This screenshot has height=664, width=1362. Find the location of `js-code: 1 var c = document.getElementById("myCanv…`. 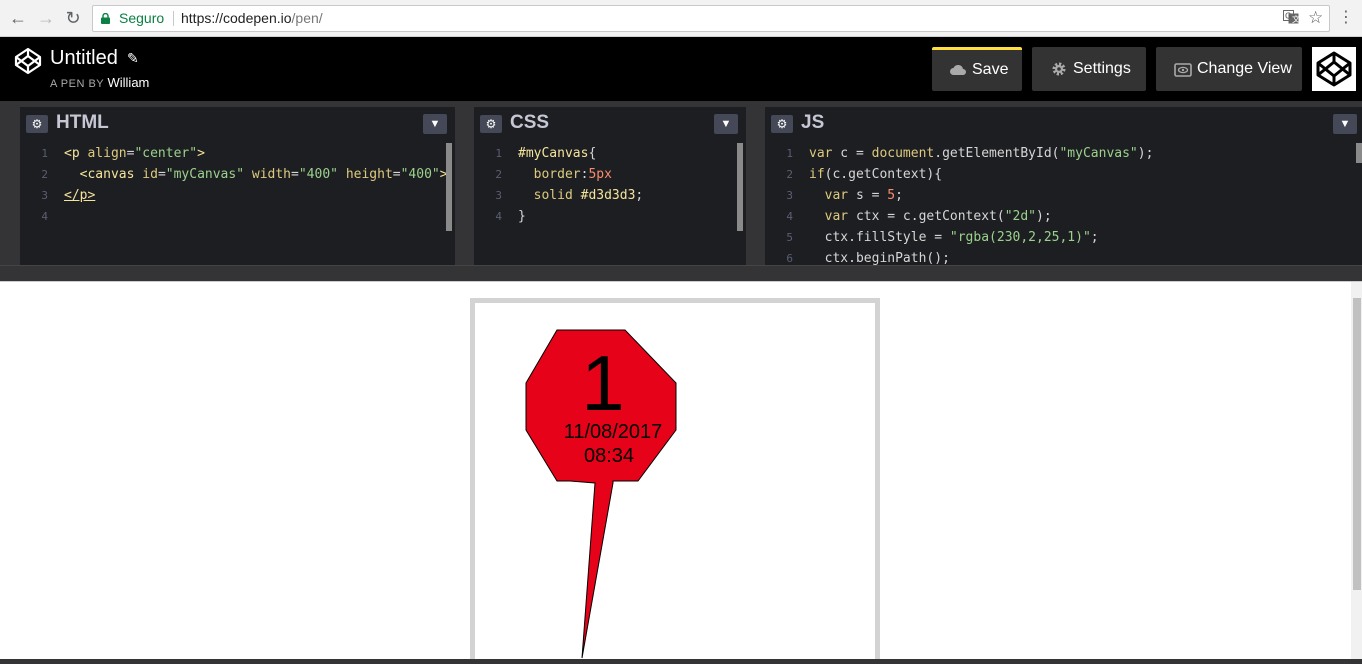

js-code: 1 var c = document.getElementById("myCanv… is located at coordinates (1063, 204).